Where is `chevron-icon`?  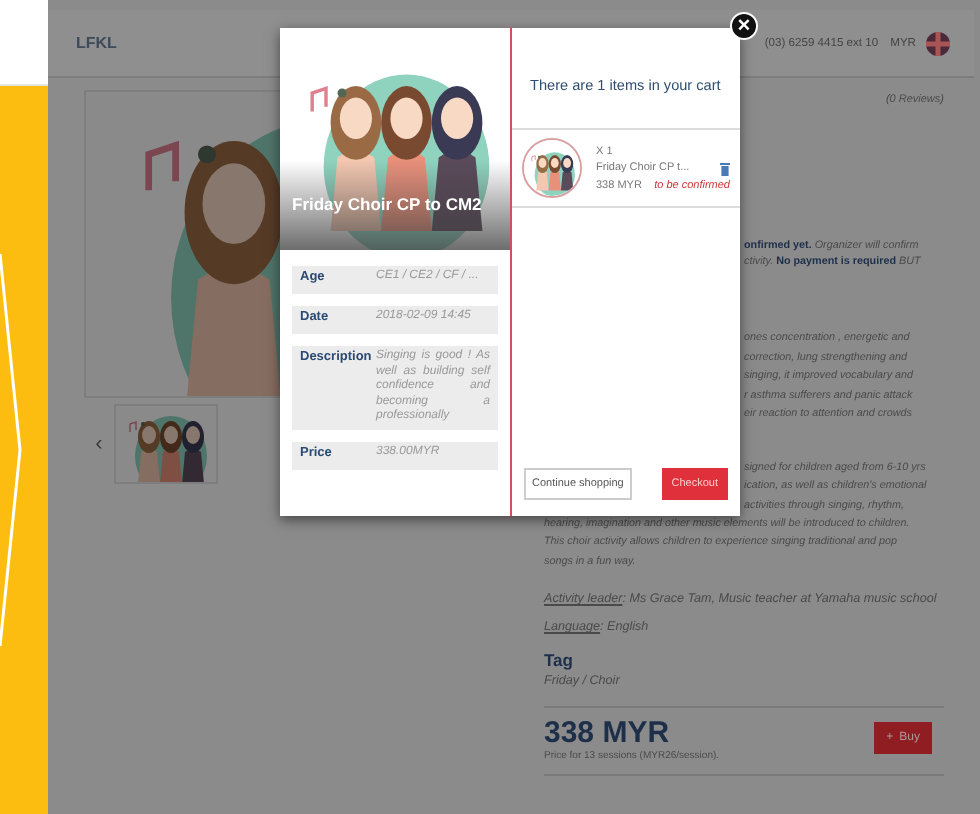 chevron-icon is located at coordinates (12, 450).